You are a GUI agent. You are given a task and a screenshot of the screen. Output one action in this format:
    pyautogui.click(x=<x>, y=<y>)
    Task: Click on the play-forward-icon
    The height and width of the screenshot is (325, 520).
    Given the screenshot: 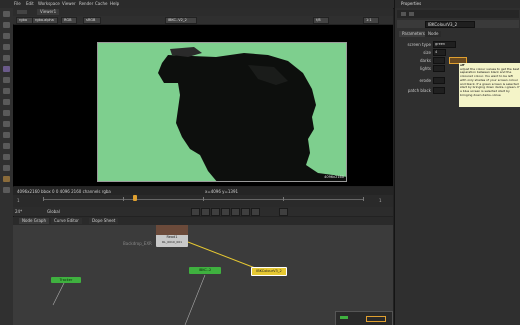 What is the action you would take?
    pyautogui.click(x=235, y=212)
    